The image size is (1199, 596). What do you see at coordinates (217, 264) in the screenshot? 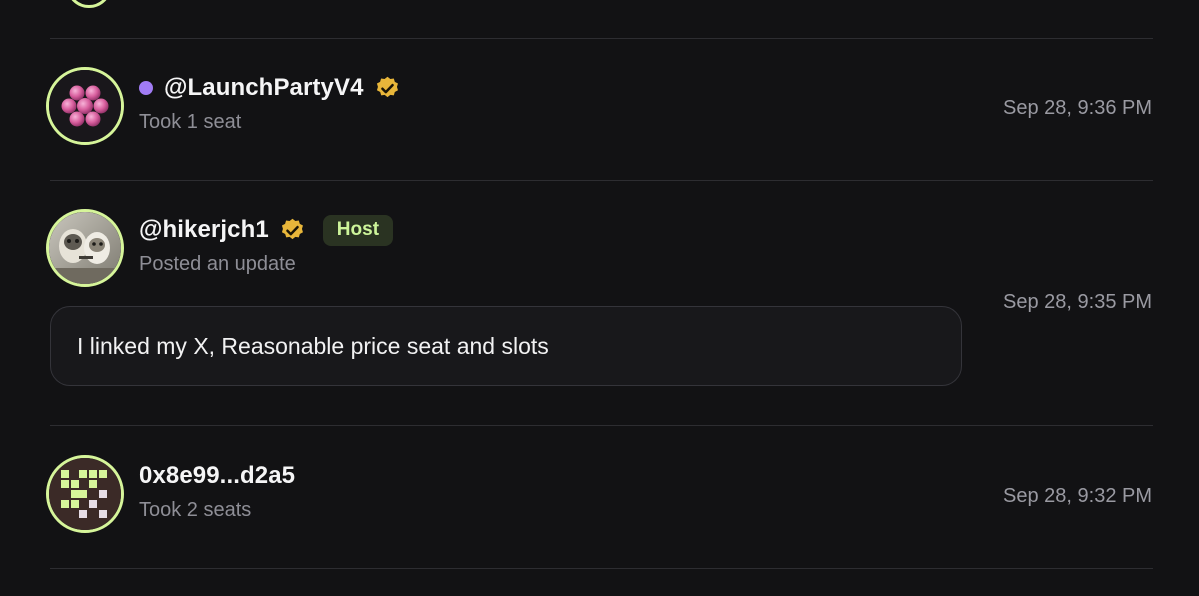
I see `action-text: Posted an update` at bounding box center [217, 264].